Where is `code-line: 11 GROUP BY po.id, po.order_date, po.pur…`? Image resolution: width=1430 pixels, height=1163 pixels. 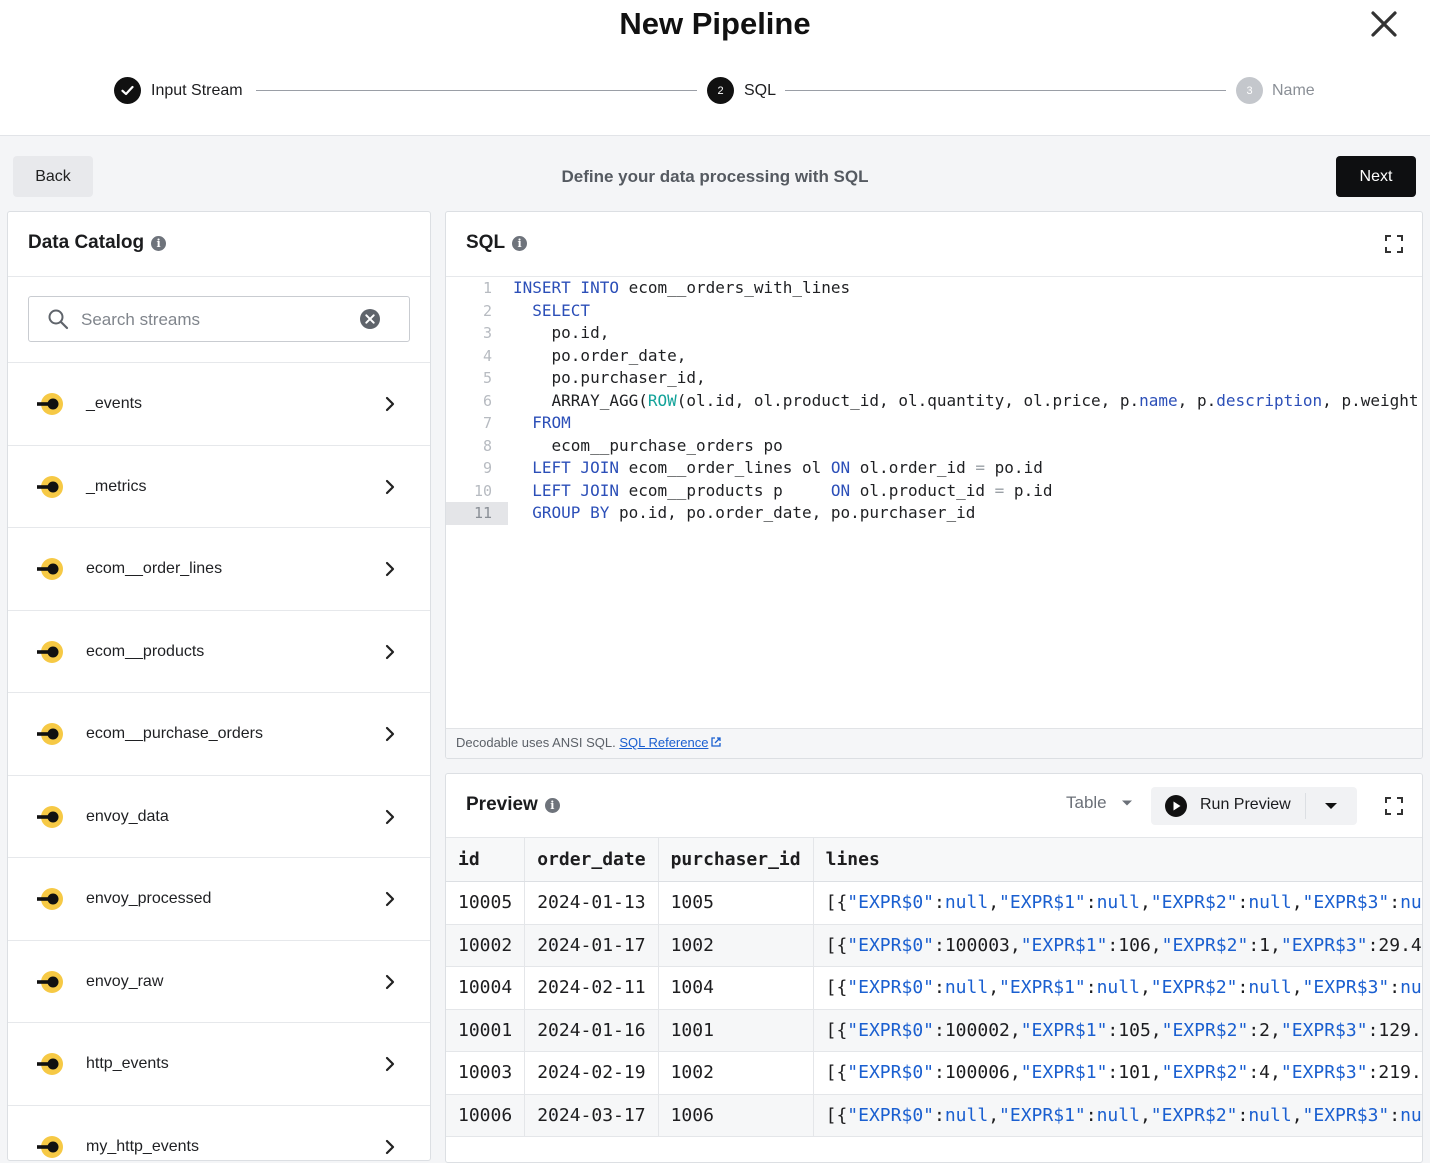 code-line: 11 GROUP BY po.id, po.order_date, po.pur… is located at coordinates (934, 513).